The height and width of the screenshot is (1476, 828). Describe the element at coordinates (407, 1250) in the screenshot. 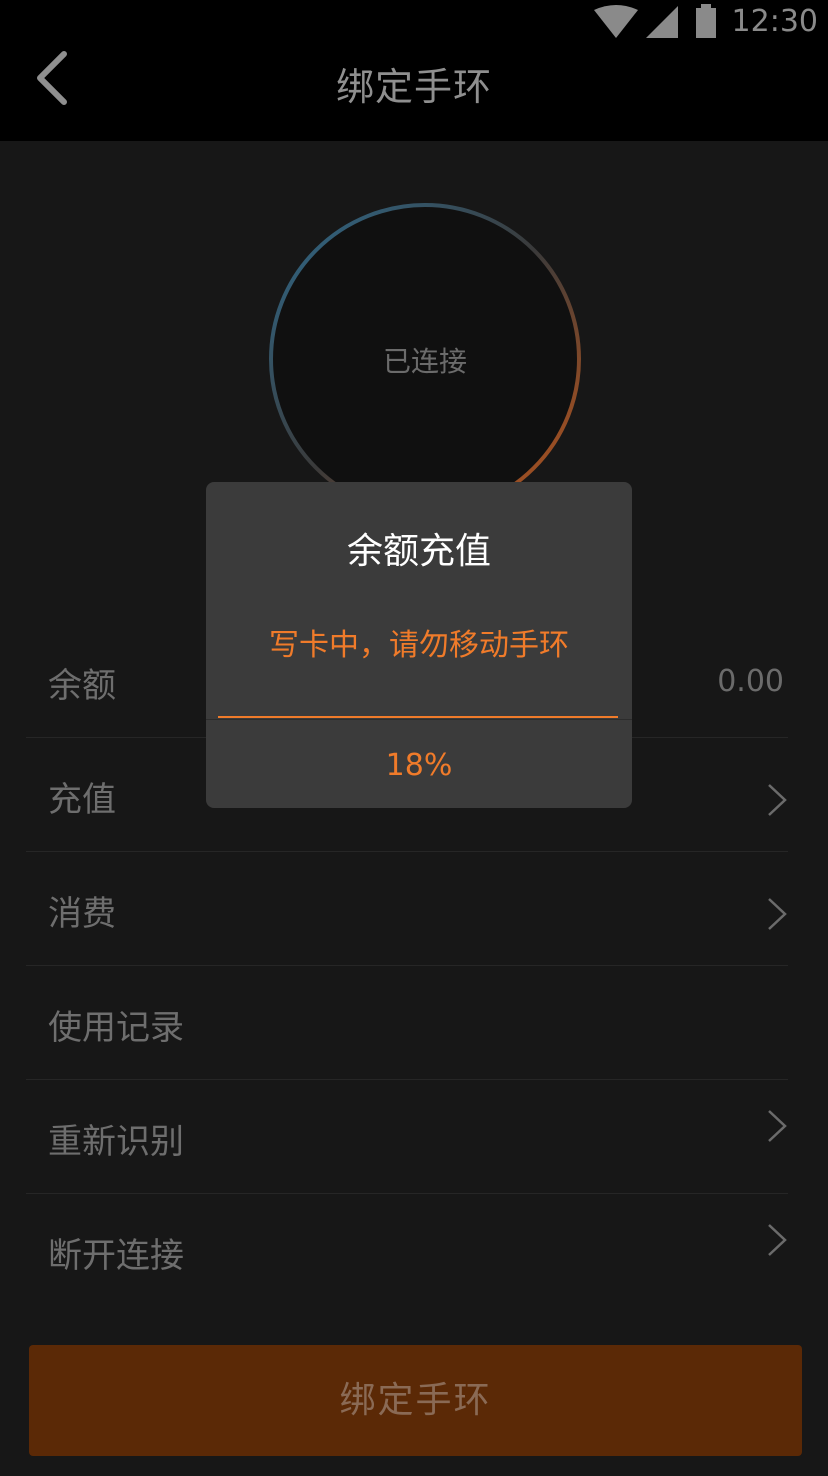

I see `list-item-disconnect: 断开连接` at that location.